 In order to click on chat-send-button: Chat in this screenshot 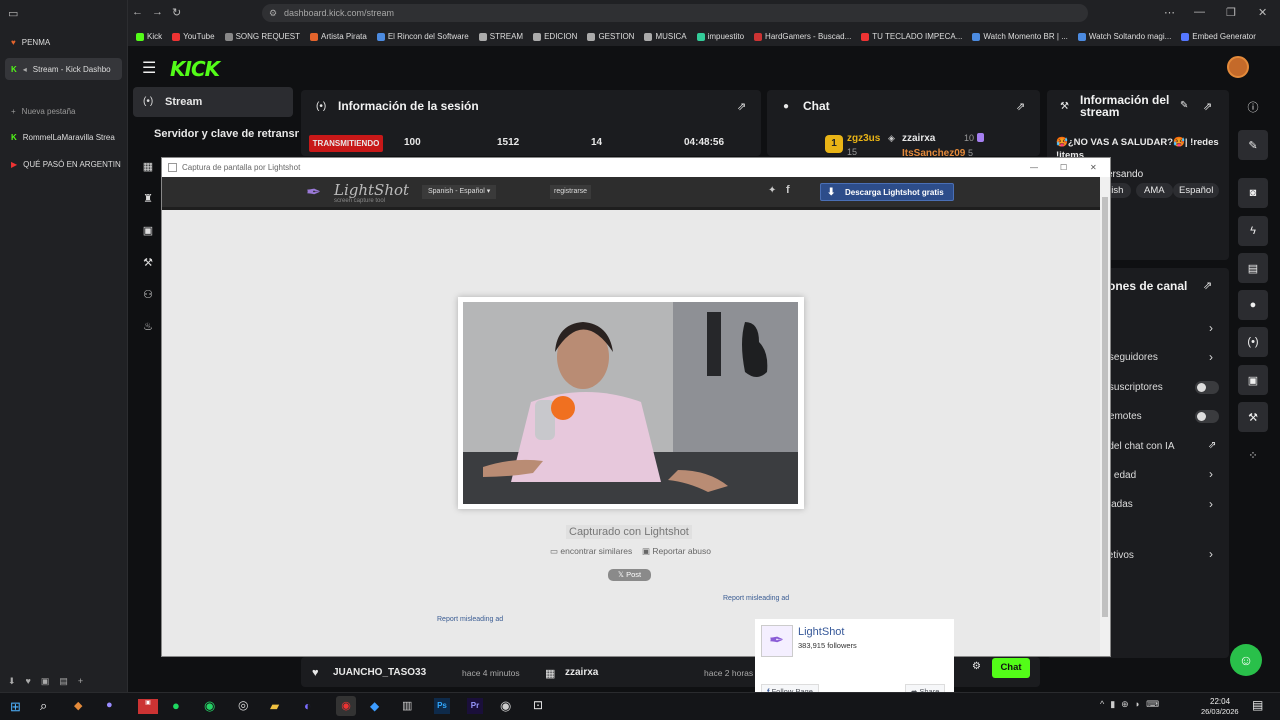, I will do `click(1011, 668)`.